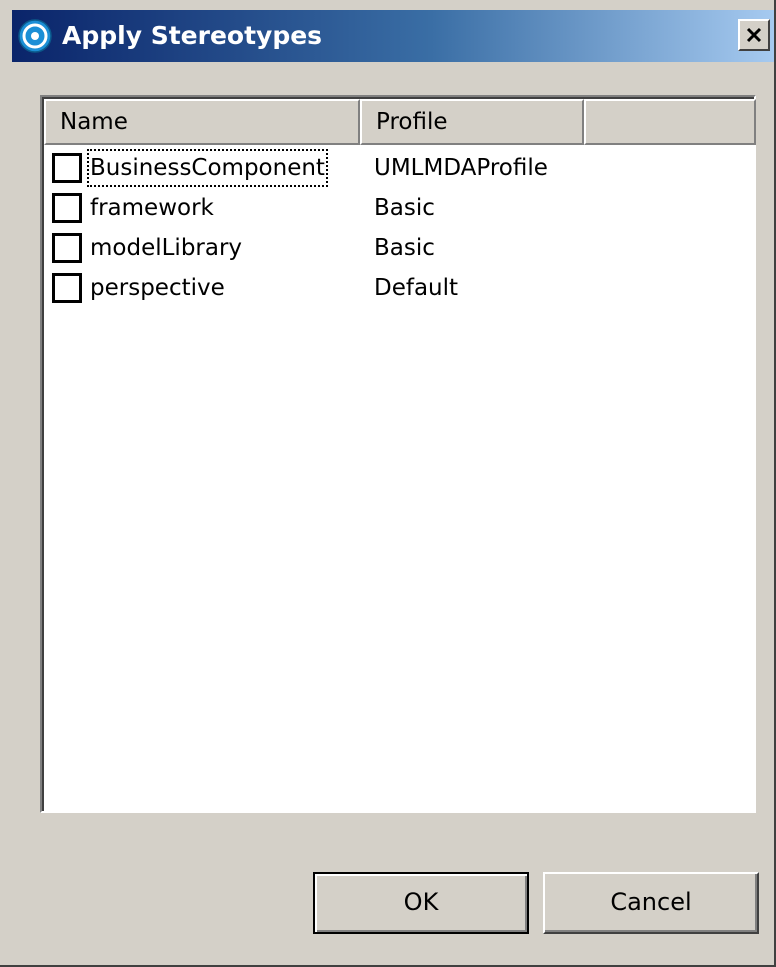  I want to click on stereotype-name: modelLibrary, so click(166, 248).